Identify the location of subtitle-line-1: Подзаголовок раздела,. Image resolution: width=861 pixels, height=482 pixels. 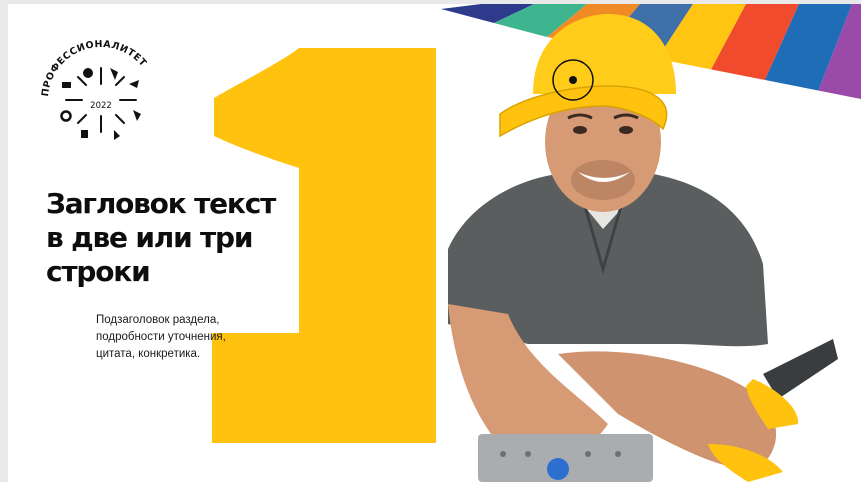
(158, 320).